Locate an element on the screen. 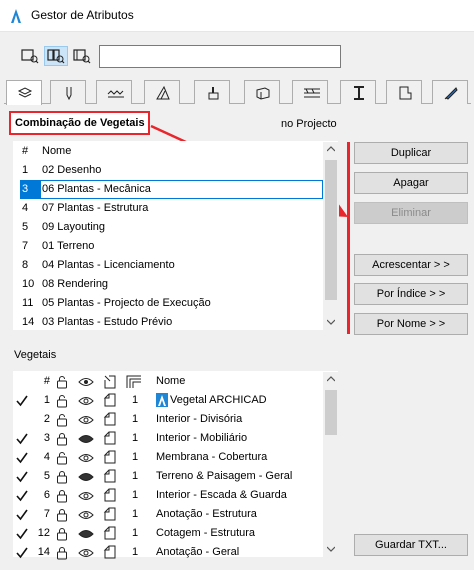 The width and height of the screenshot is (474, 570). list-item: 1 02 Desenho is located at coordinates (168, 170).